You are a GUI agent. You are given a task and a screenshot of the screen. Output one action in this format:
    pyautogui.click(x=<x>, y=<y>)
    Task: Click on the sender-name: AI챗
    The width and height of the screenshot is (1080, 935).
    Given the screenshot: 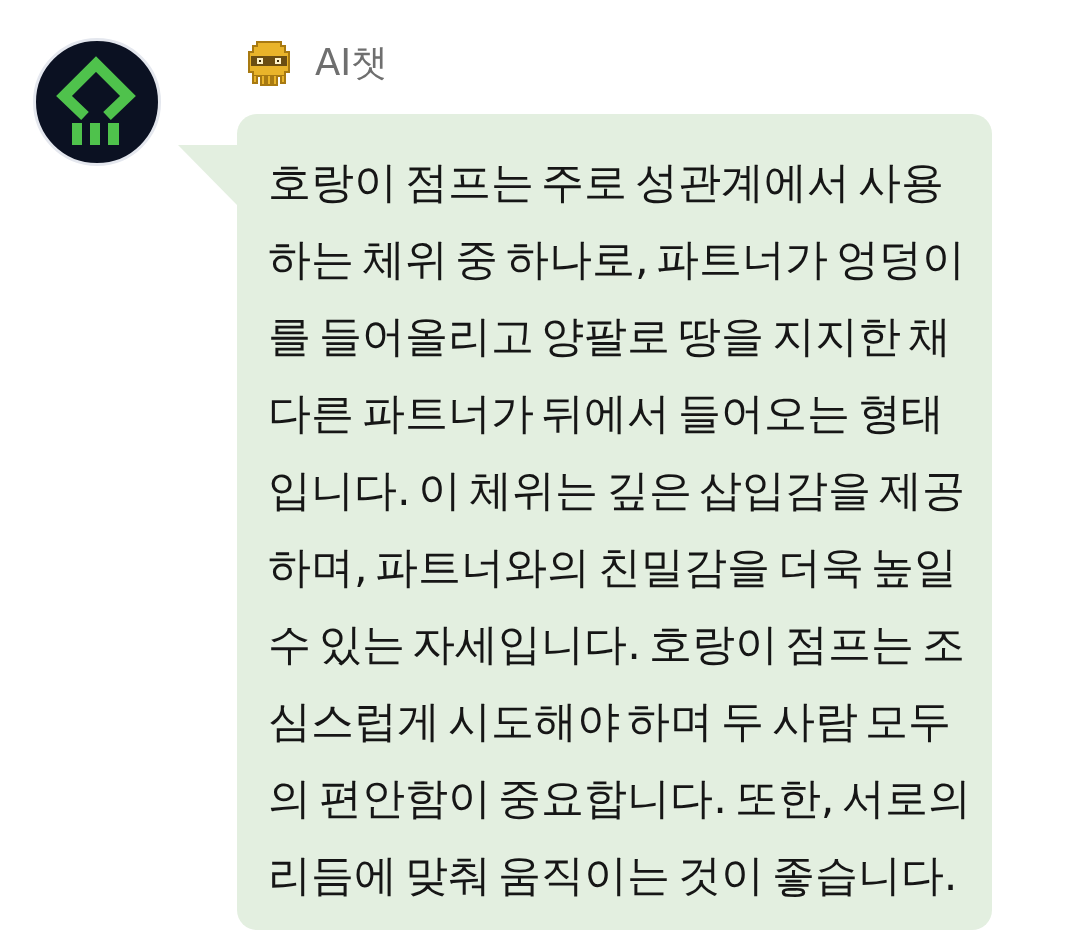 What is the action you would take?
    pyautogui.click(x=352, y=62)
    